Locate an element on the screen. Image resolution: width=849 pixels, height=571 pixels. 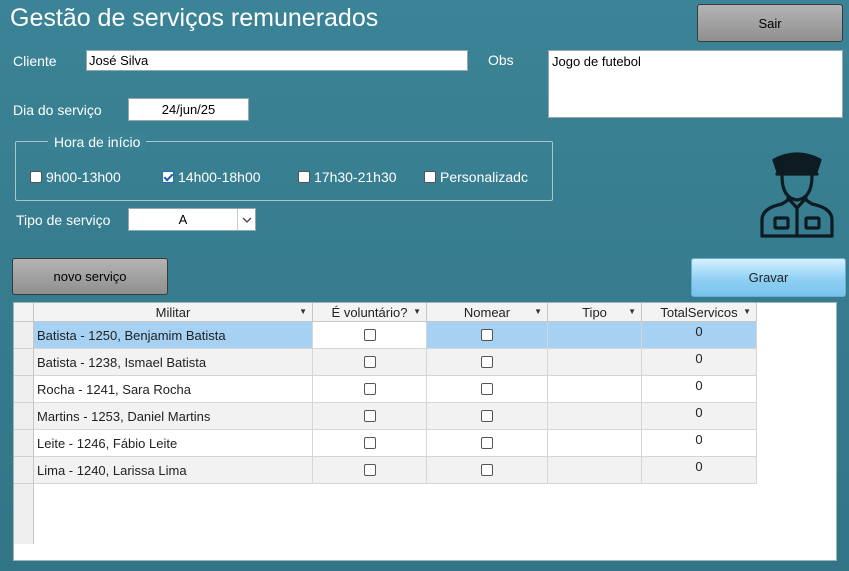
col-header-tipo: Tipo ▼ is located at coordinates (595, 312).